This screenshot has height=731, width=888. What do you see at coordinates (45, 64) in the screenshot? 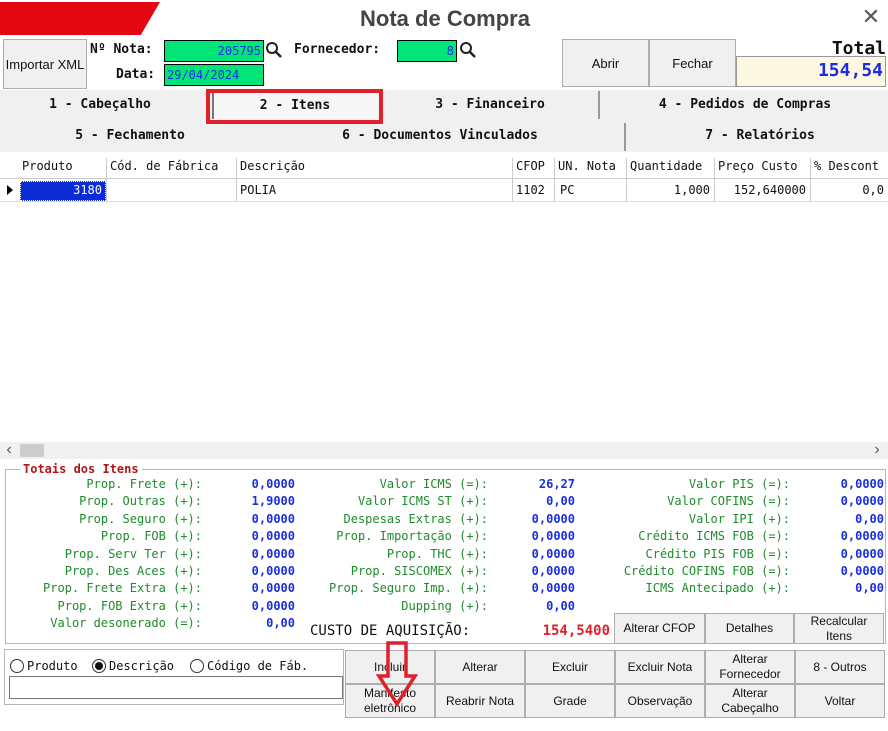
I see `import-xml-button: Importar XML` at bounding box center [45, 64].